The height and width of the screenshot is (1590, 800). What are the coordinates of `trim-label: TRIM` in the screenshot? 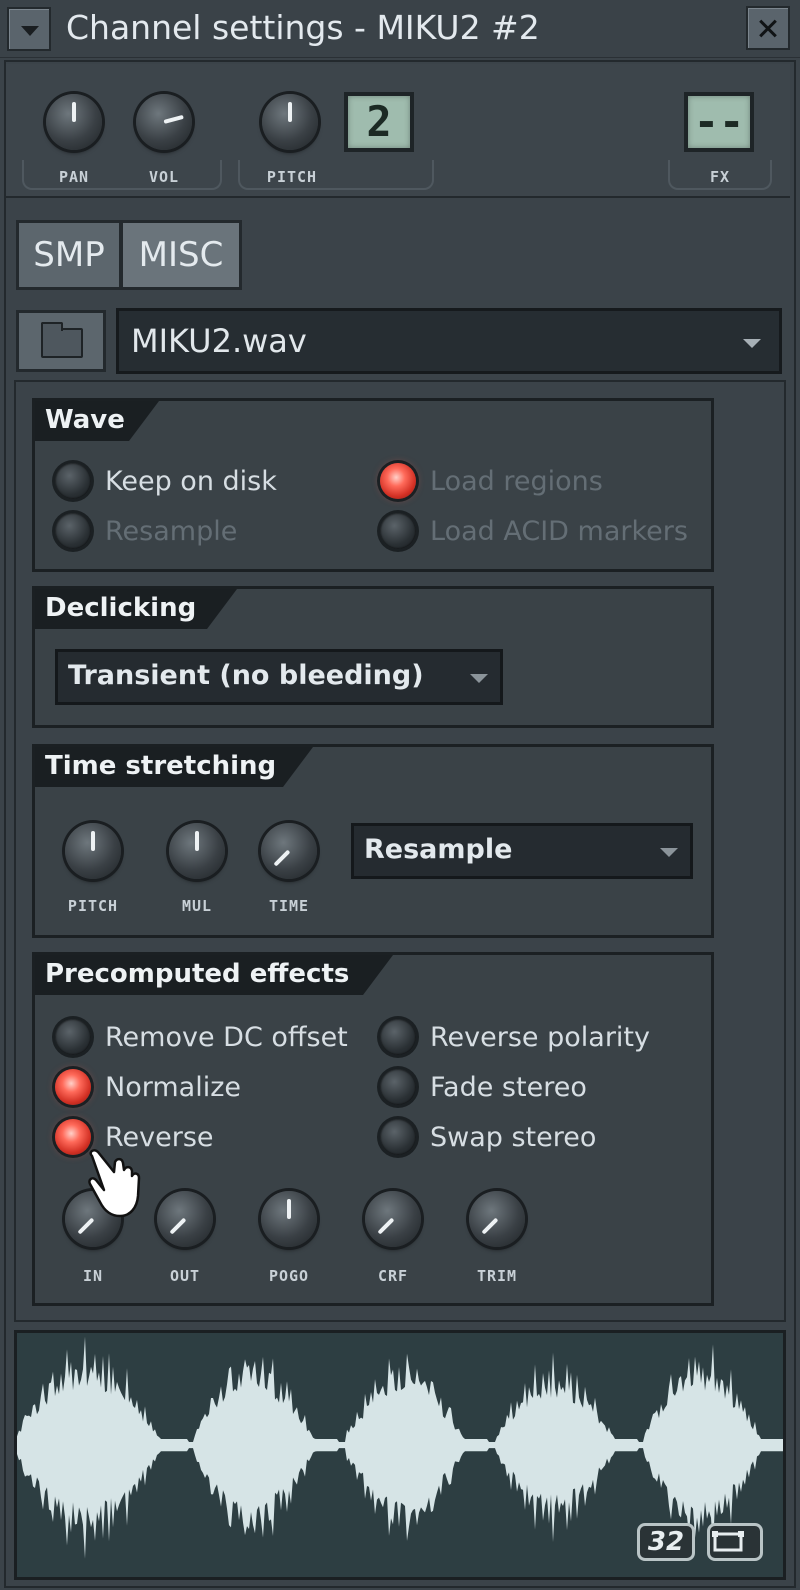 It's located at (497, 1276).